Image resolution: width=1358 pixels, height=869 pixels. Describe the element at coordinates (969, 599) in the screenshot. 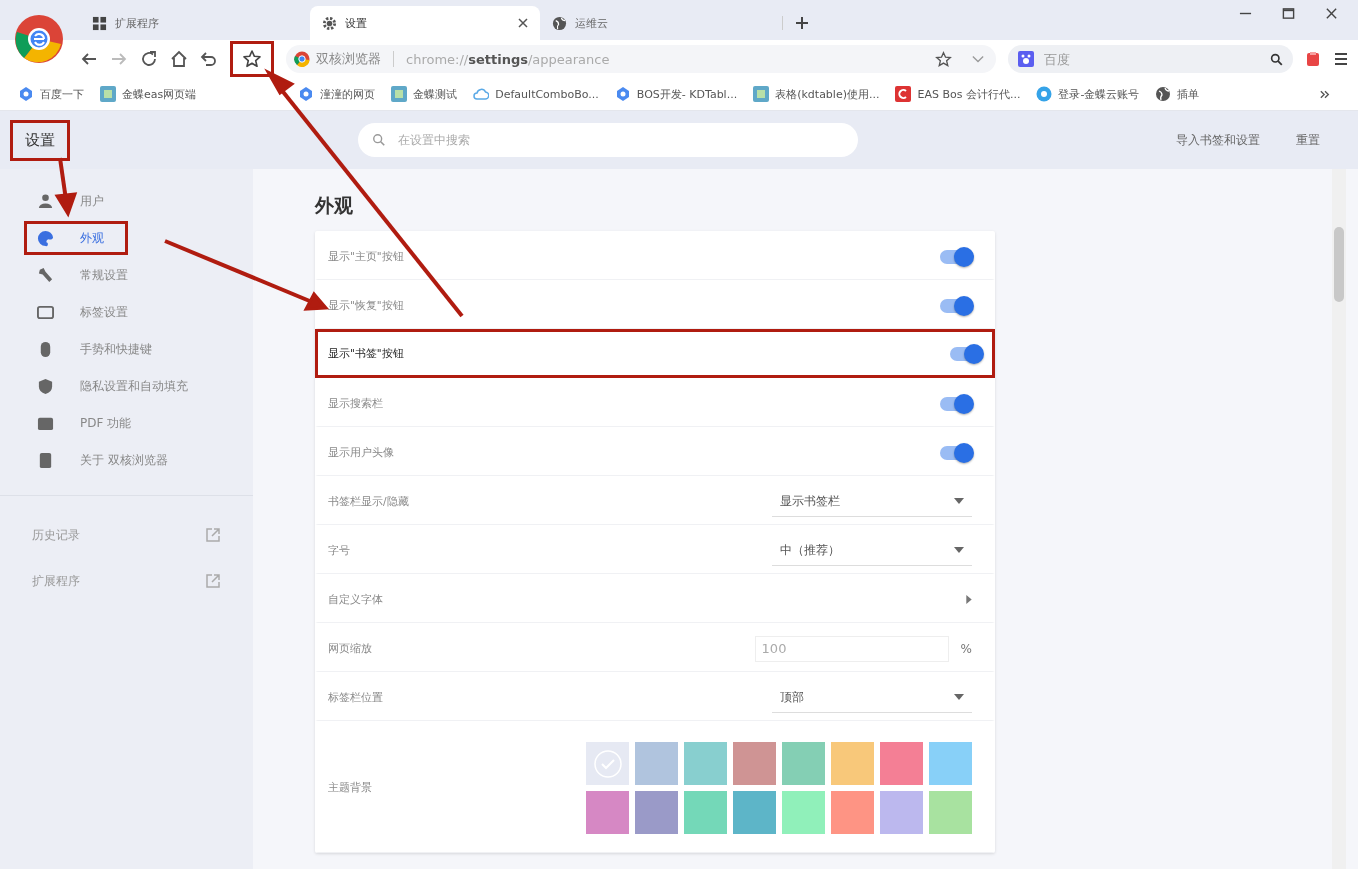

I see `chevron-right-icon` at that location.